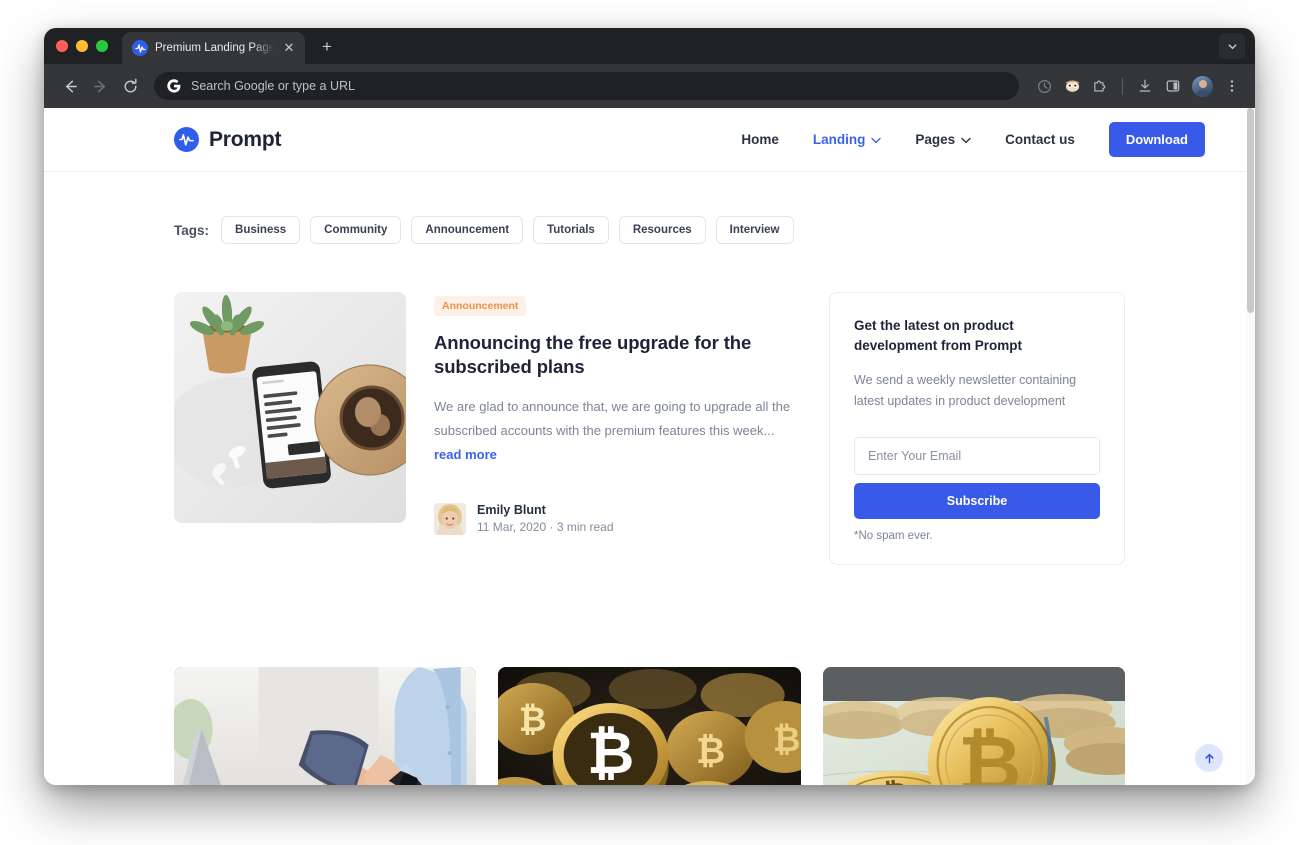 This screenshot has width=1299, height=845. I want to click on nav-item-home: Home, so click(760, 139).